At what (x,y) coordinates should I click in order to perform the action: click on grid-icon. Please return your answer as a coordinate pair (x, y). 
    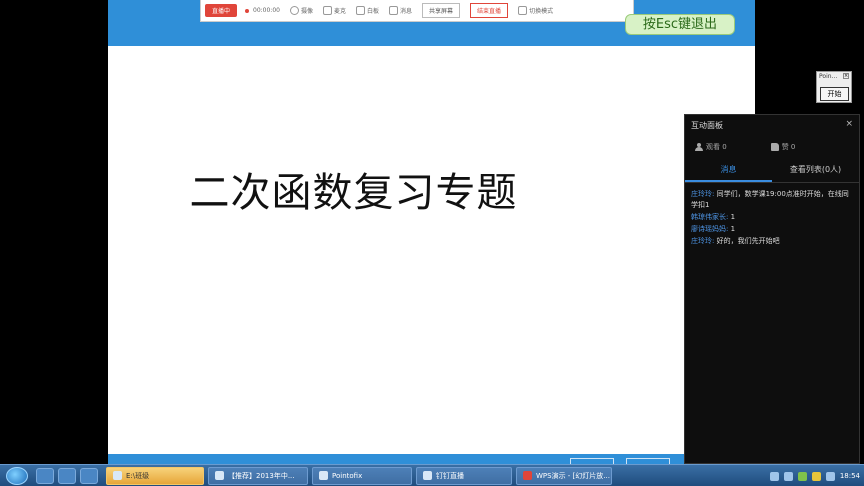
    Looking at the image, I should click on (523, 10).